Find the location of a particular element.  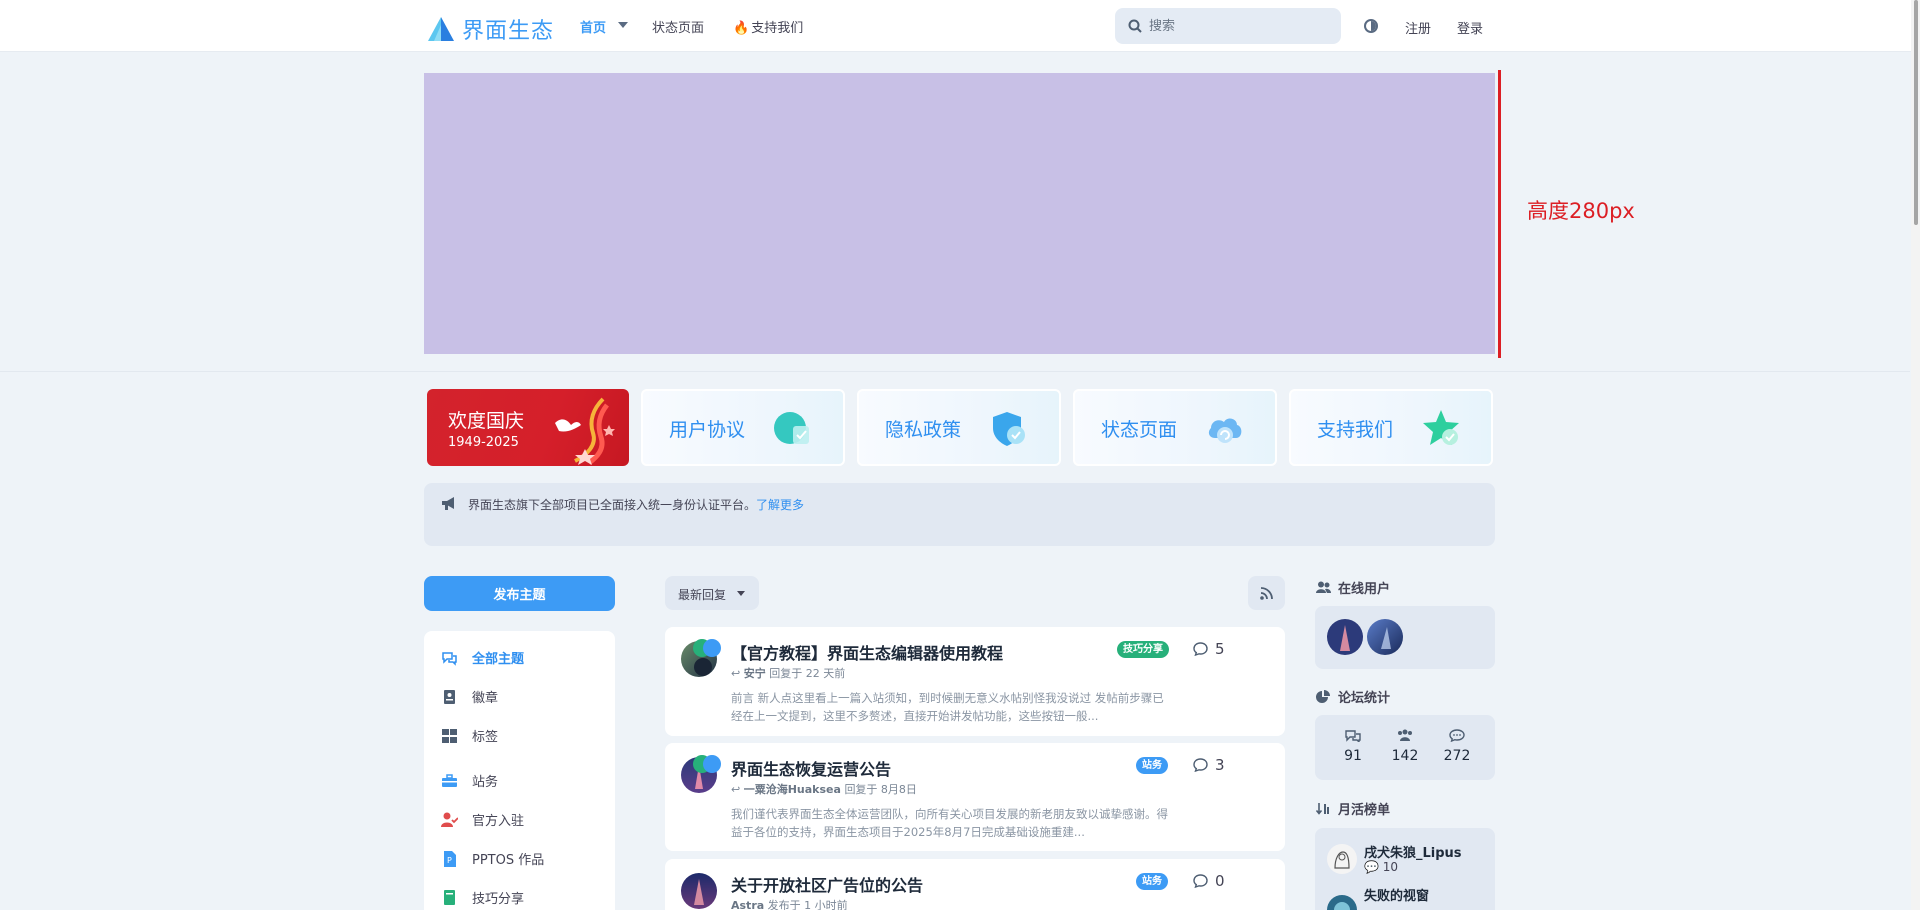

discussion-user: 安宁 is located at coordinates (755, 673).